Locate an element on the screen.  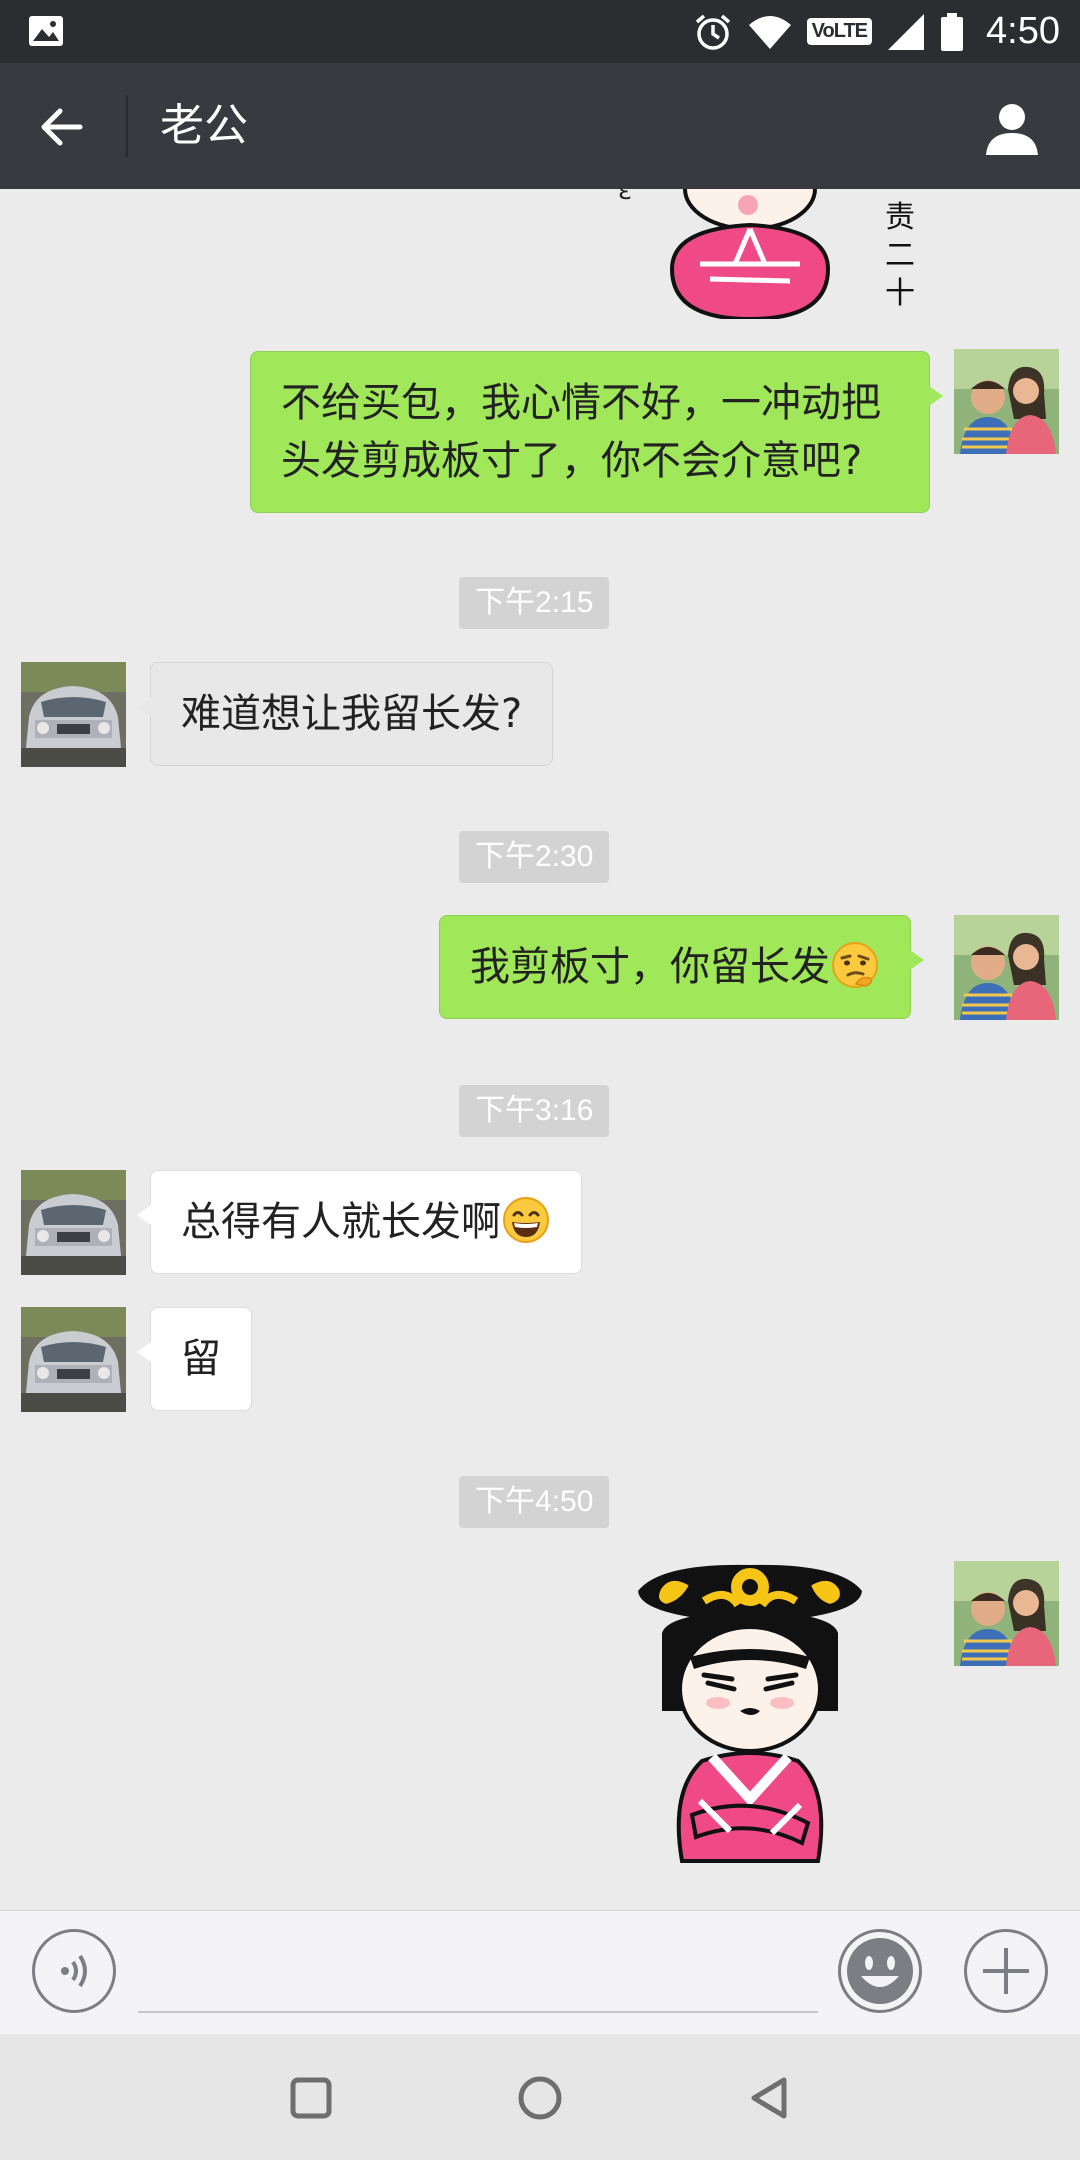
back-triangle-icon is located at coordinates (770, 2098).